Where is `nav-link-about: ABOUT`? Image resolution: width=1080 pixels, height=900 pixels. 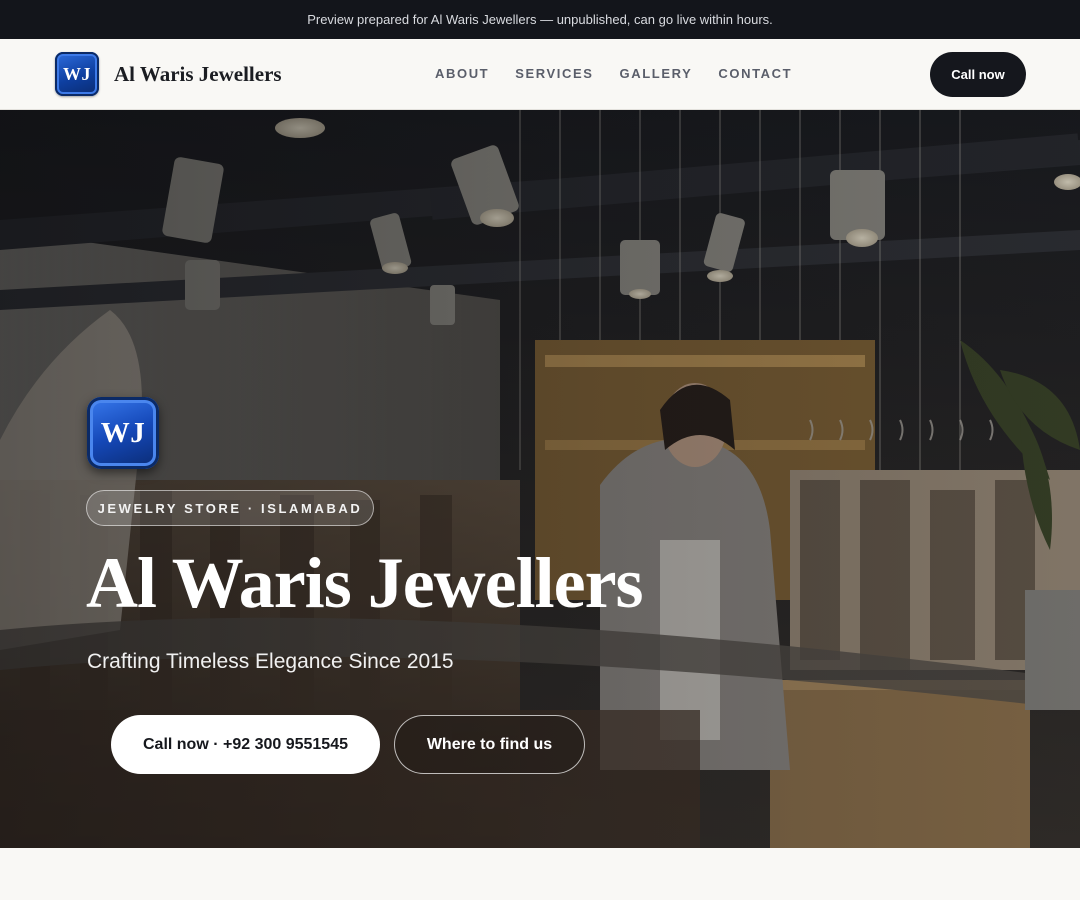 nav-link-about: ABOUT is located at coordinates (462, 73).